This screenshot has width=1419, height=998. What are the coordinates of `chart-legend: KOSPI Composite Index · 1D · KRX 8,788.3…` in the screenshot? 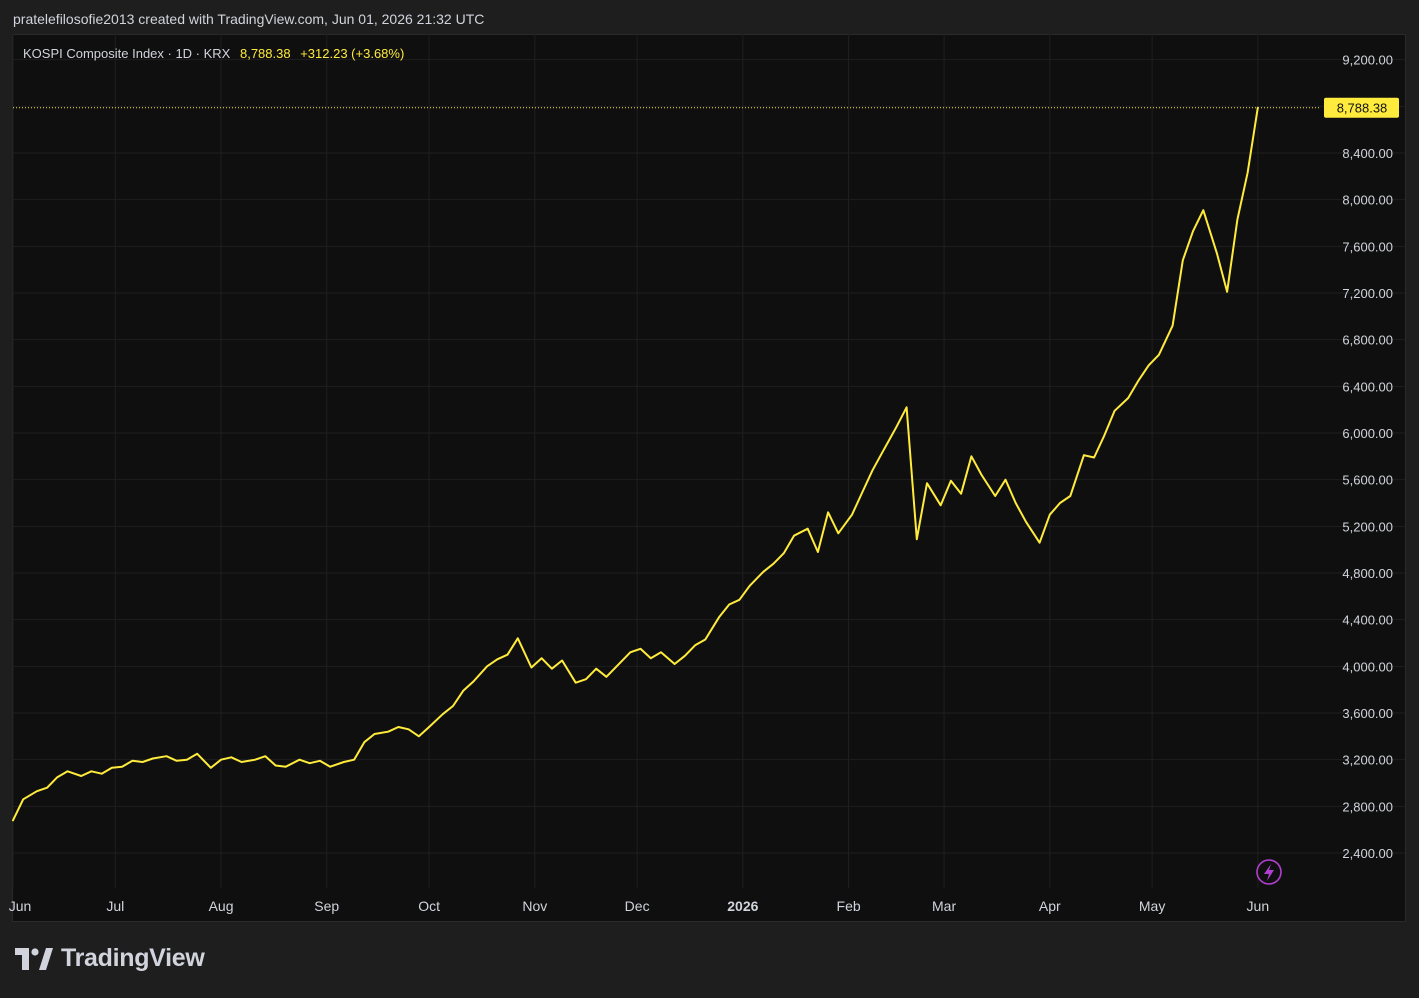 It's located at (213, 53).